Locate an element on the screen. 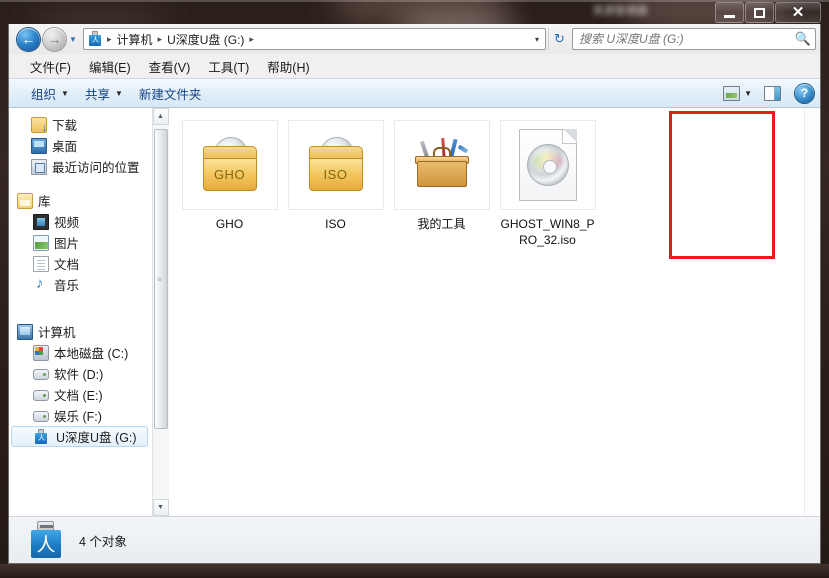 This screenshot has height=578, width=829. sidebar-item-label: 娱乐 (F:) is located at coordinates (78, 417).